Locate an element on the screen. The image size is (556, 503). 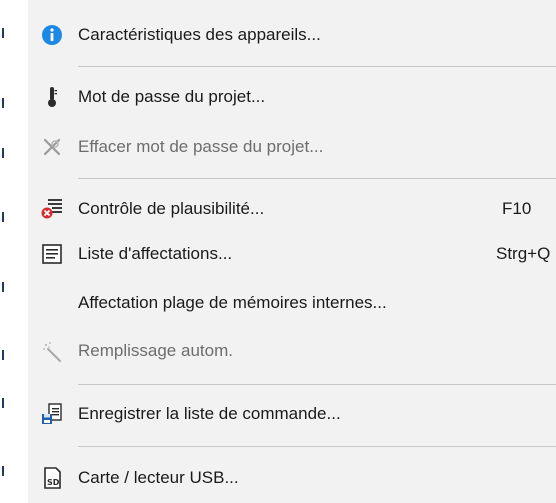
menu-item-plausibility-check: Contrôle de plausibilité... F10 is located at coordinates (292, 209).